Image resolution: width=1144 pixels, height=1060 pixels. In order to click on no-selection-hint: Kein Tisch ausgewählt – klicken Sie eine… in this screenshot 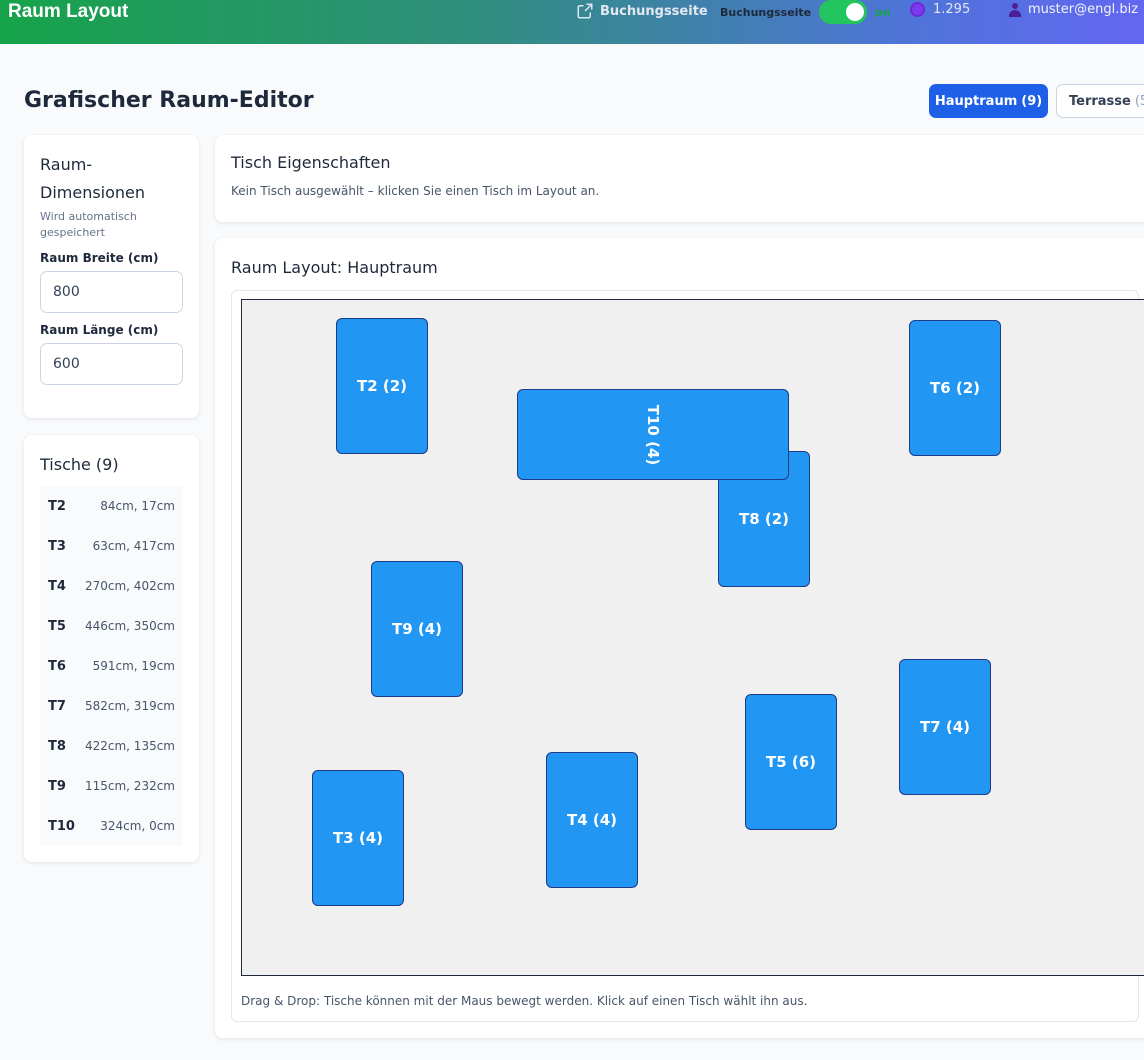, I will do `click(415, 191)`.